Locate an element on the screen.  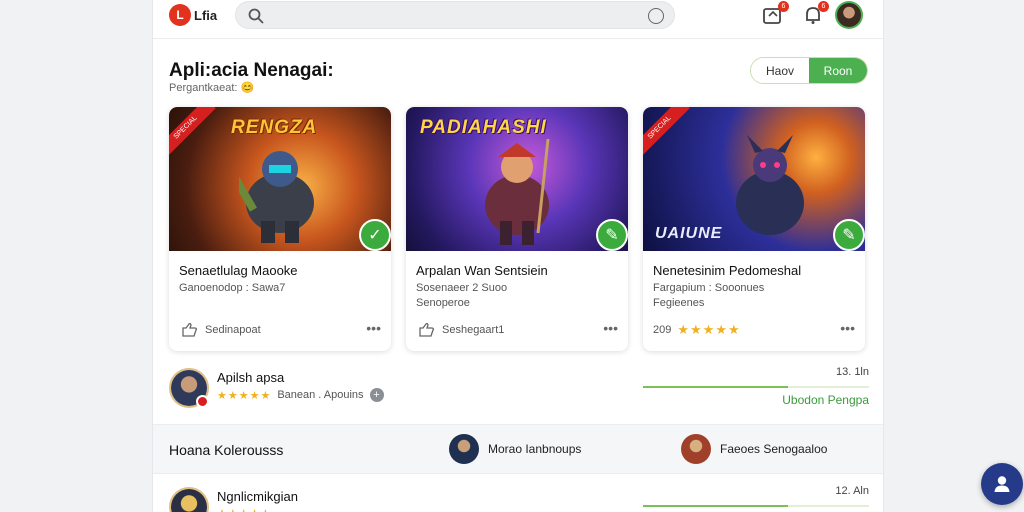
row-meta: ★★★★★ Banean . Apouins + is located at coordinates (300, 395).